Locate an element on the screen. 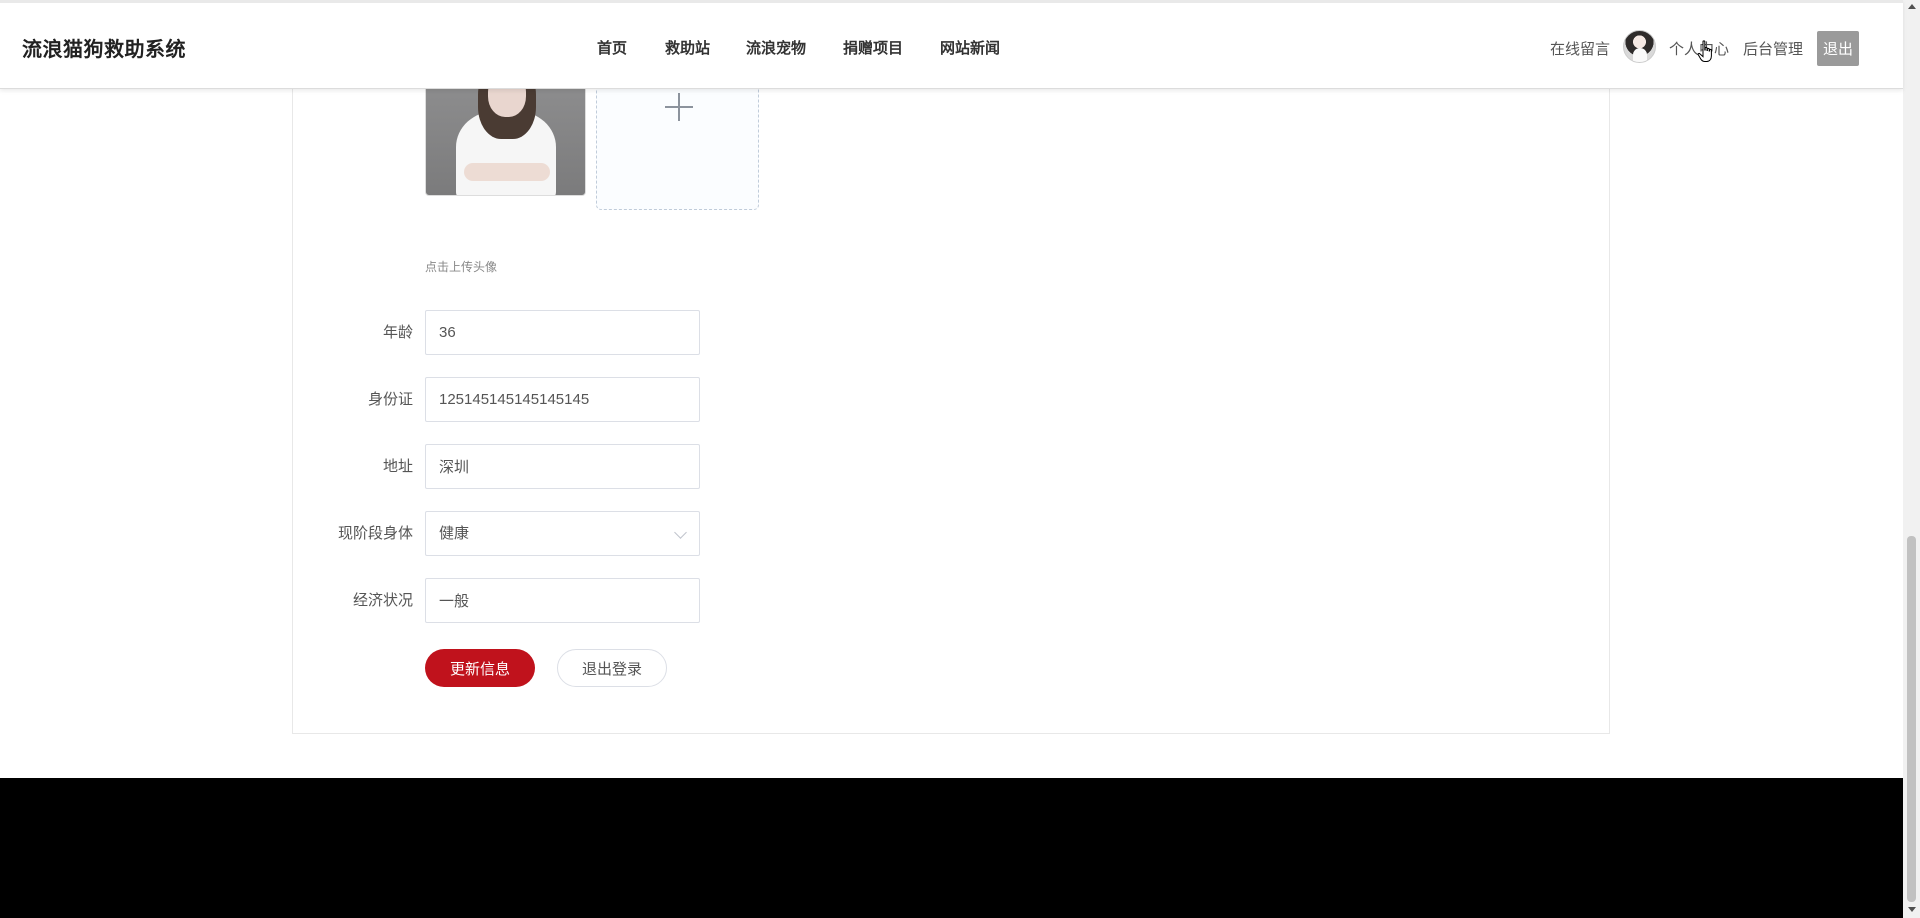 Image resolution: width=1920 pixels, height=918 pixels. form-row-age: 年龄 is located at coordinates (542, 332).